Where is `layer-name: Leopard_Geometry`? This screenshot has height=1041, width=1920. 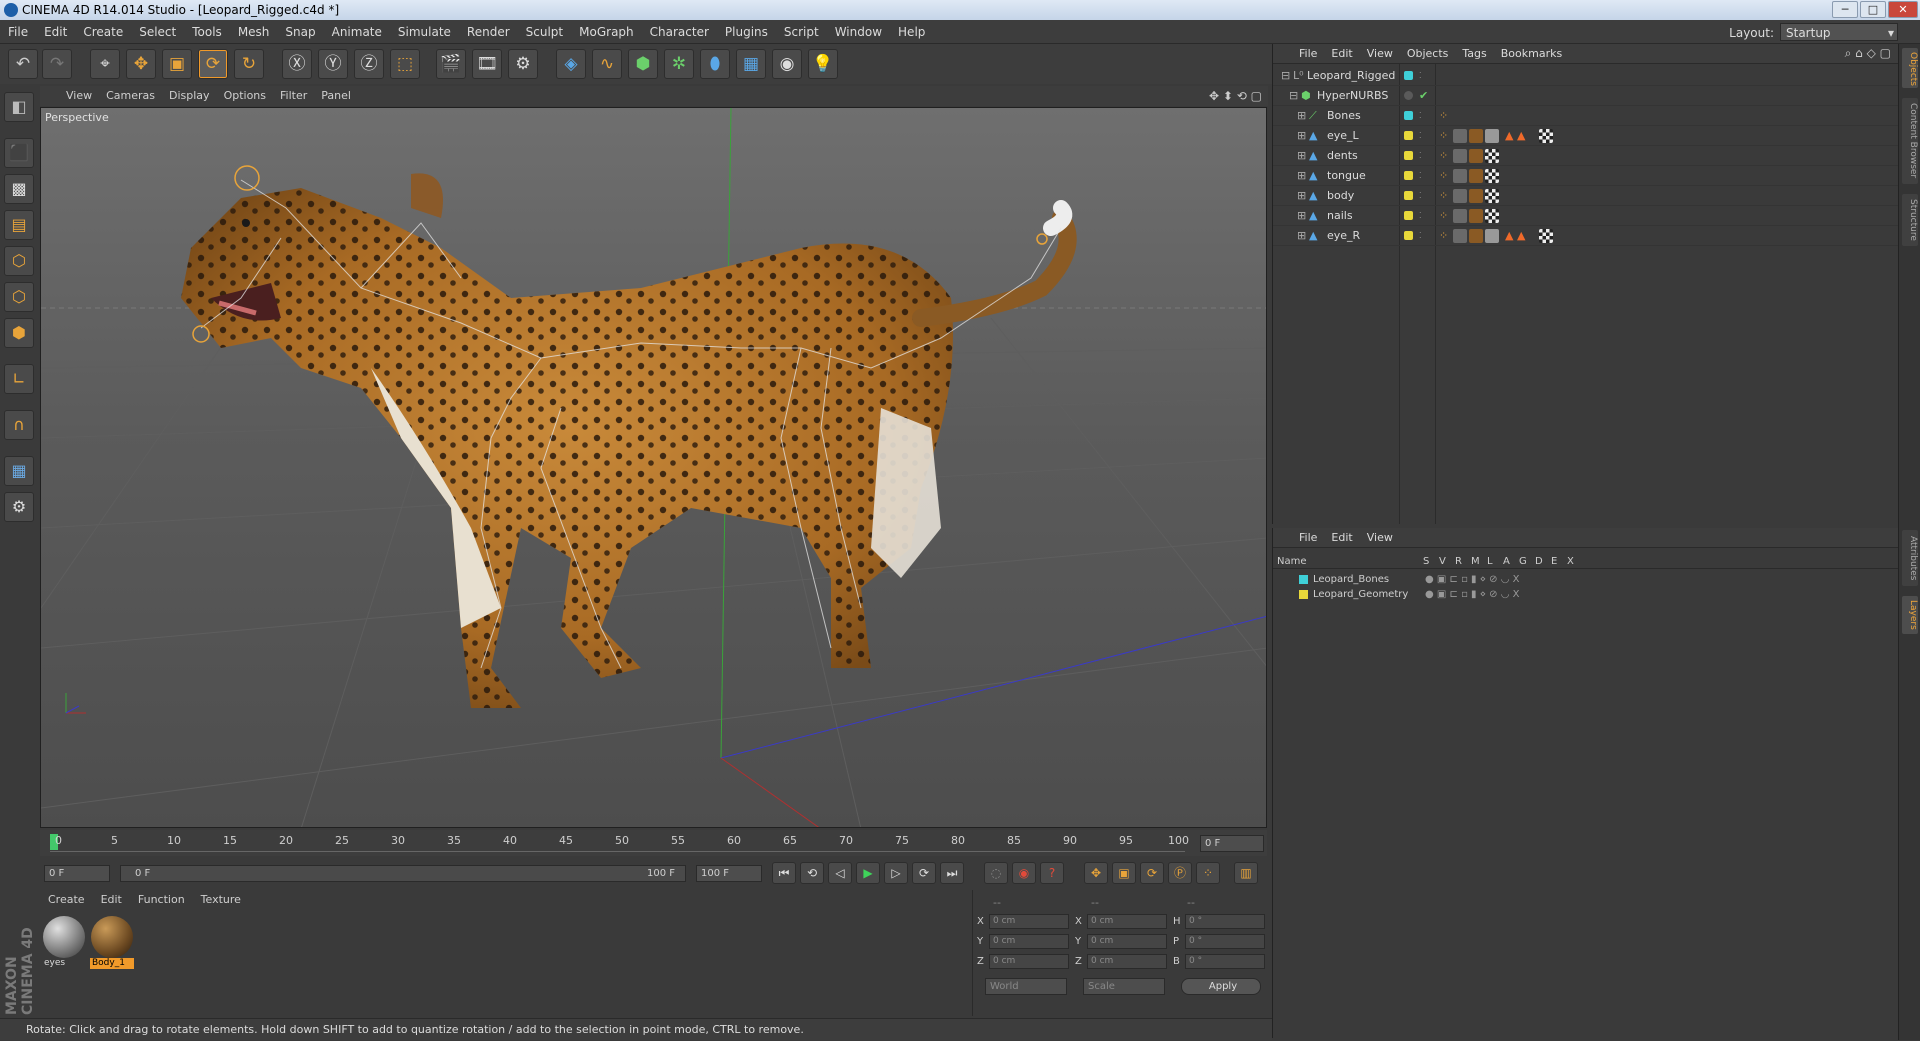
layer-name: Leopard_Geometry is located at coordinates (1360, 594).